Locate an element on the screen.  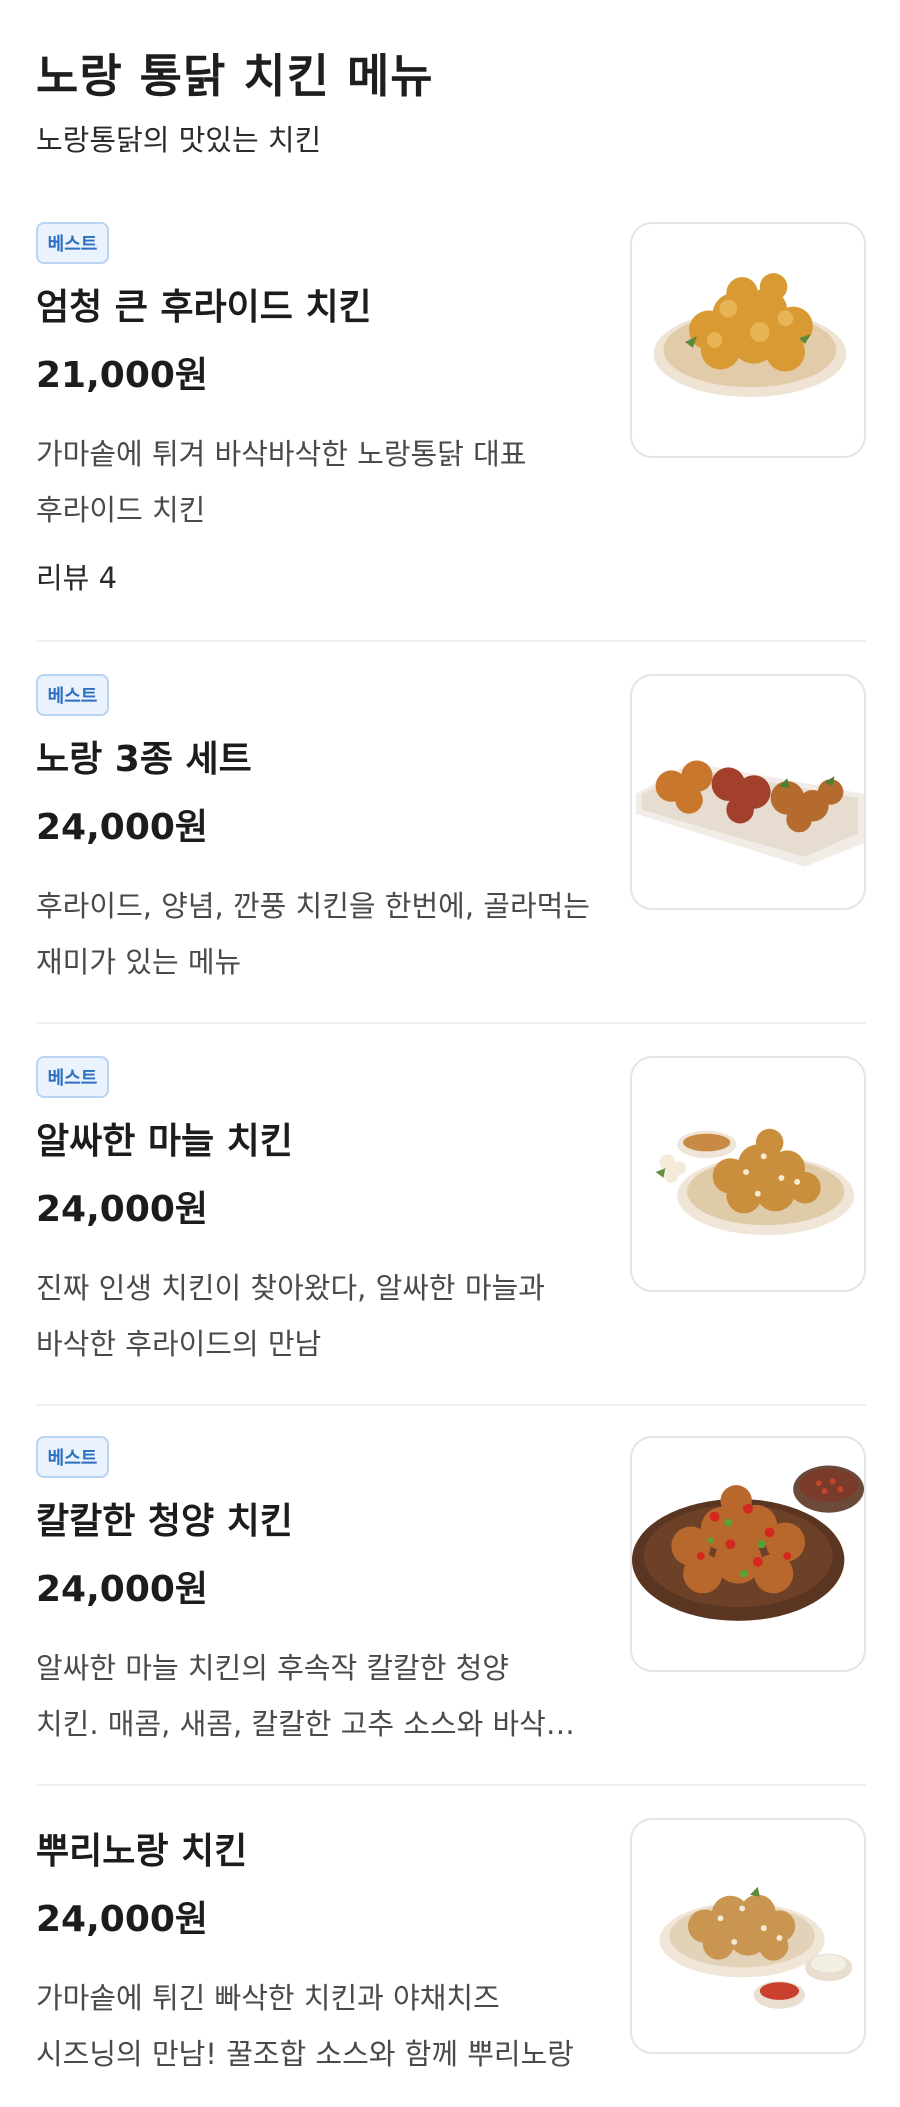
description-line: 후라이드 치킨 is located at coordinates (121, 510).